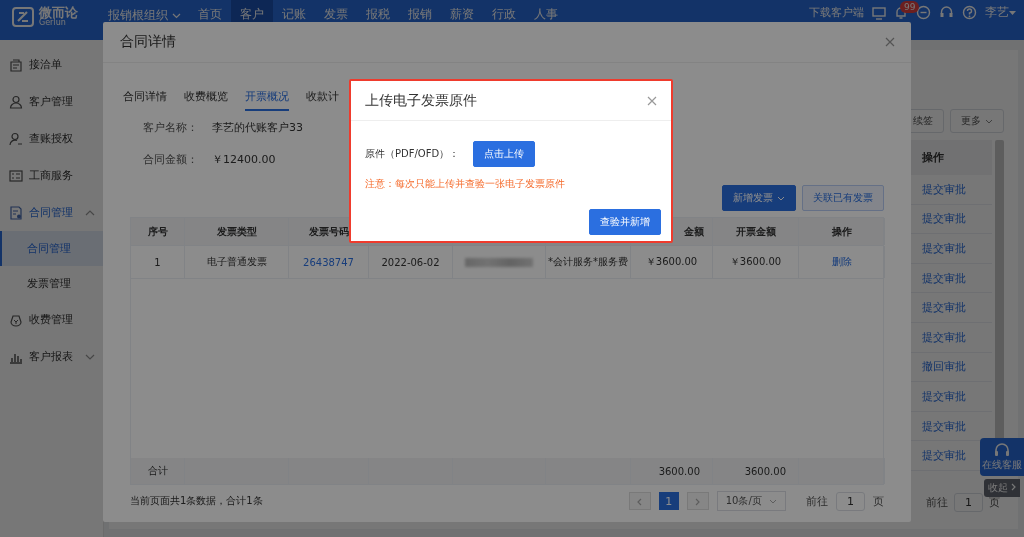 This screenshot has height=537, width=1024. What do you see at coordinates (51, 212) in the screenshot?
I see `sidebar-item: 合同管理` at bounding box center [51, 212].